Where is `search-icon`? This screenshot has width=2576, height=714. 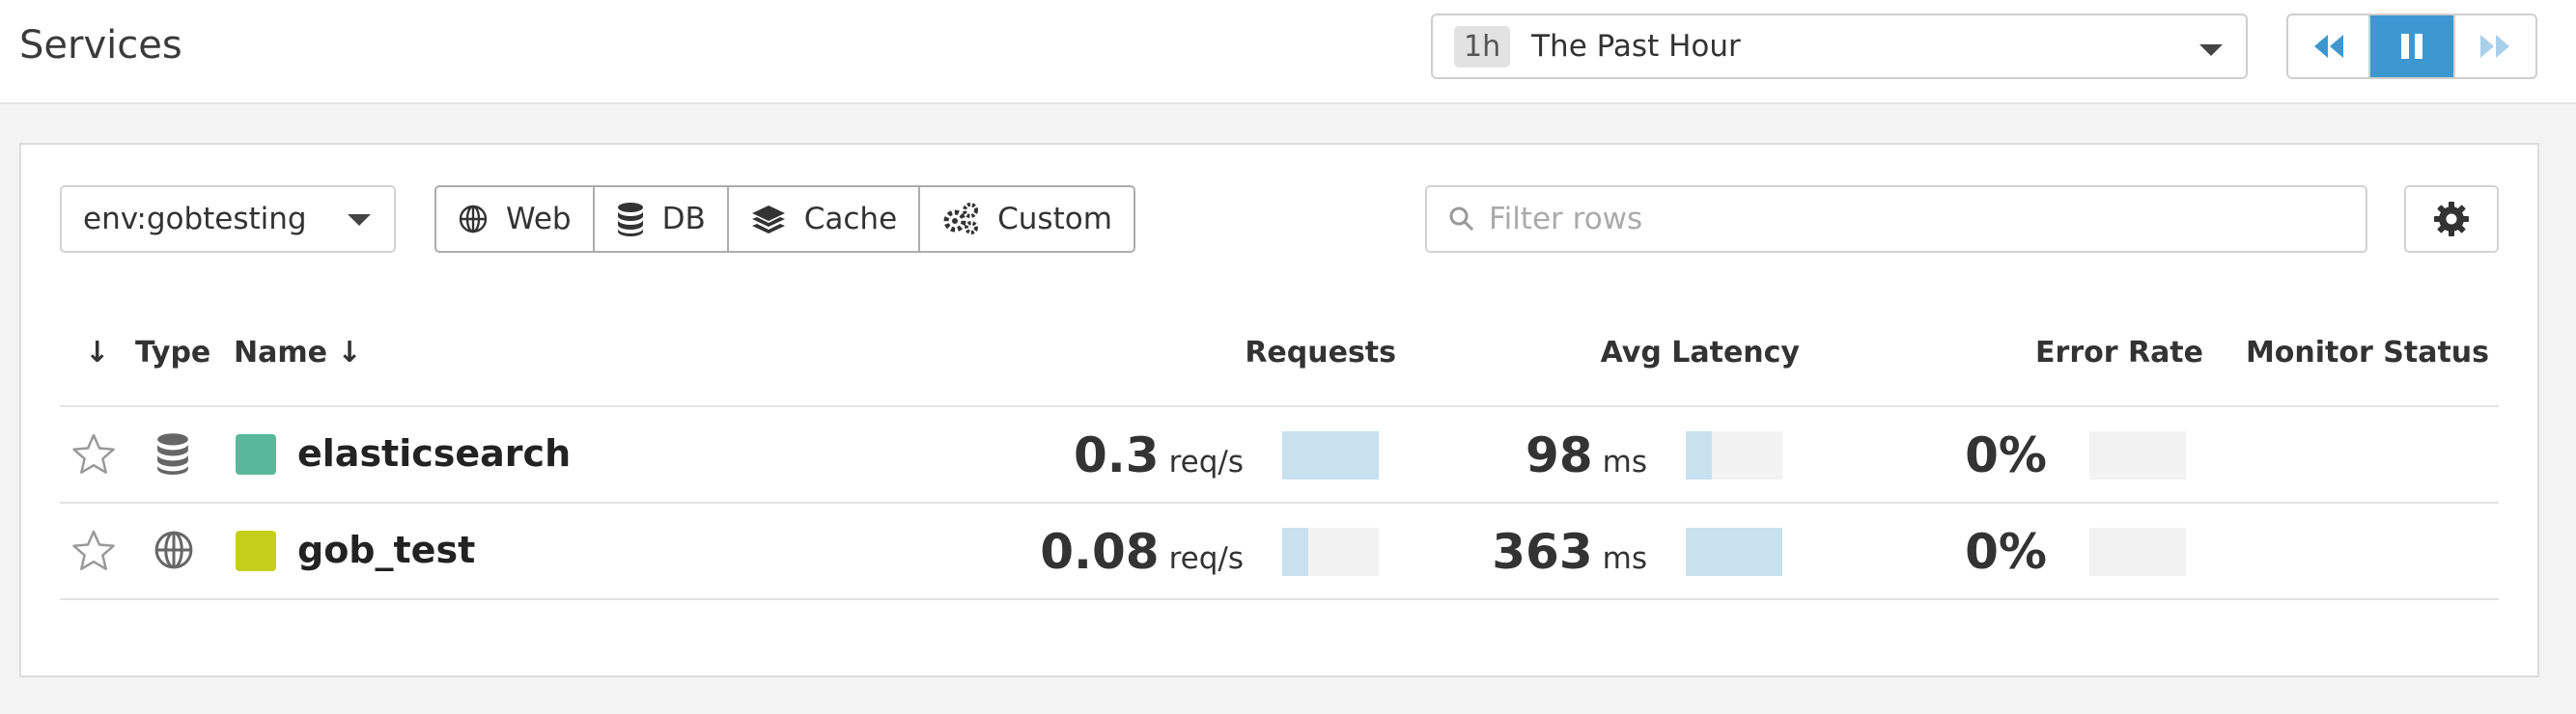
search-icon is located at coordinates (1462, 219).